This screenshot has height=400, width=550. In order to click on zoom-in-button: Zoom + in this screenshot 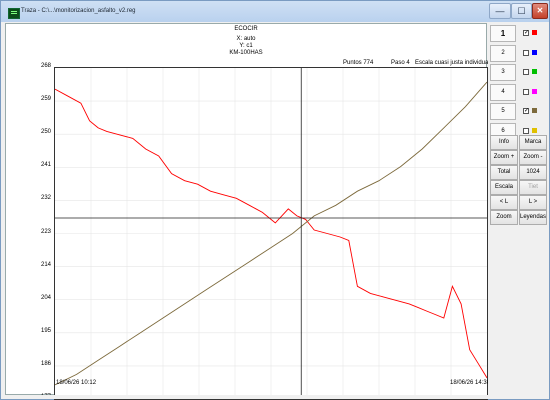, I will do `click(504, 157)`.